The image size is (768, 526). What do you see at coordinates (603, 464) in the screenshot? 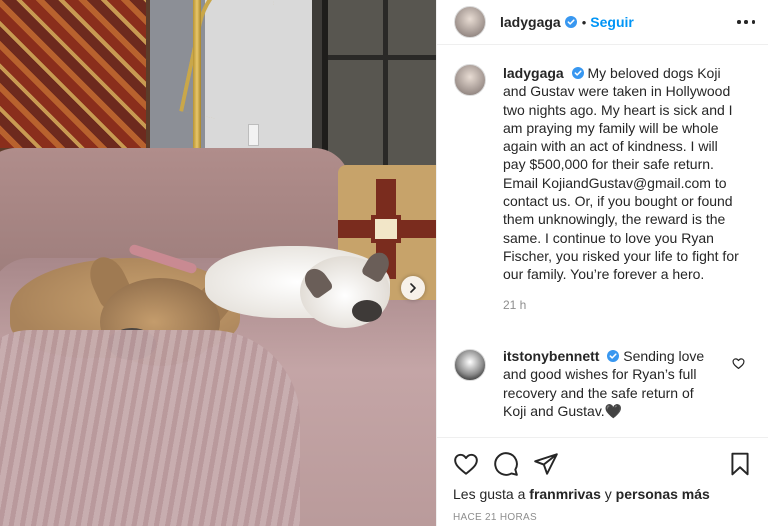
I see `action-icons` at bounding box center [603, 464].